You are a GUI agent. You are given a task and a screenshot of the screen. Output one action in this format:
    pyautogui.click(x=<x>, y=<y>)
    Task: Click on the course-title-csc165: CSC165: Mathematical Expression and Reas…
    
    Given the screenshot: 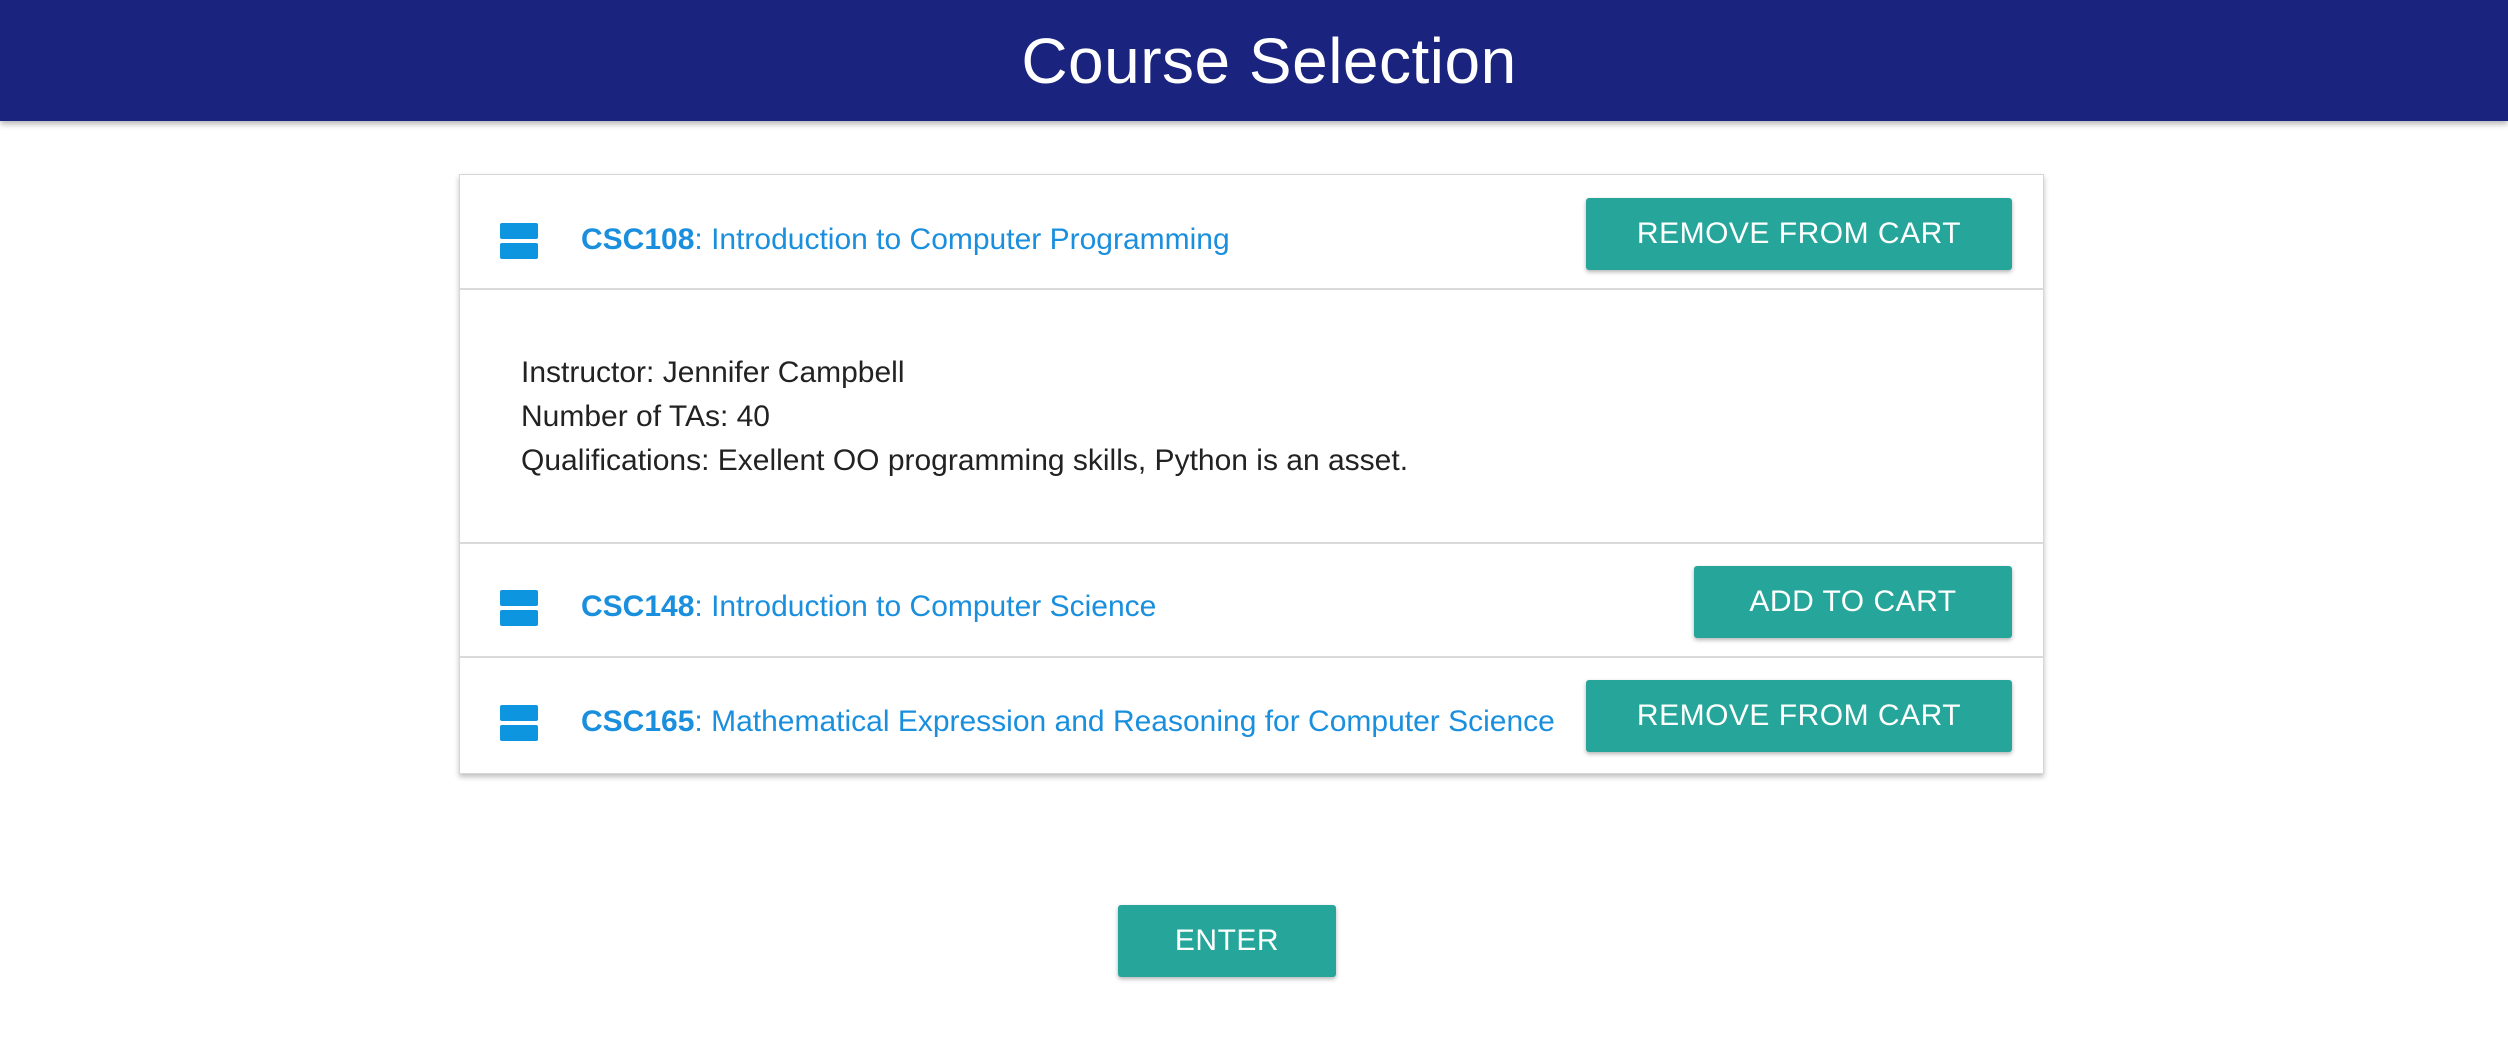 What is the action you would take?
    pyautogui.click(x=1068, y=722)
    